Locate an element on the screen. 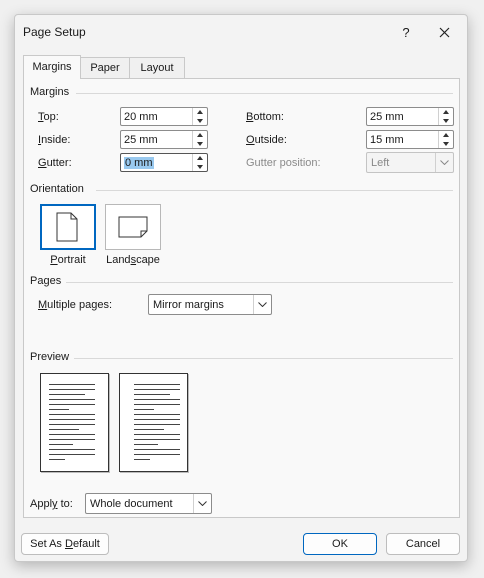 This screenshot has height=578, width=484. gutter-increment is located at coordinates (200, 158).